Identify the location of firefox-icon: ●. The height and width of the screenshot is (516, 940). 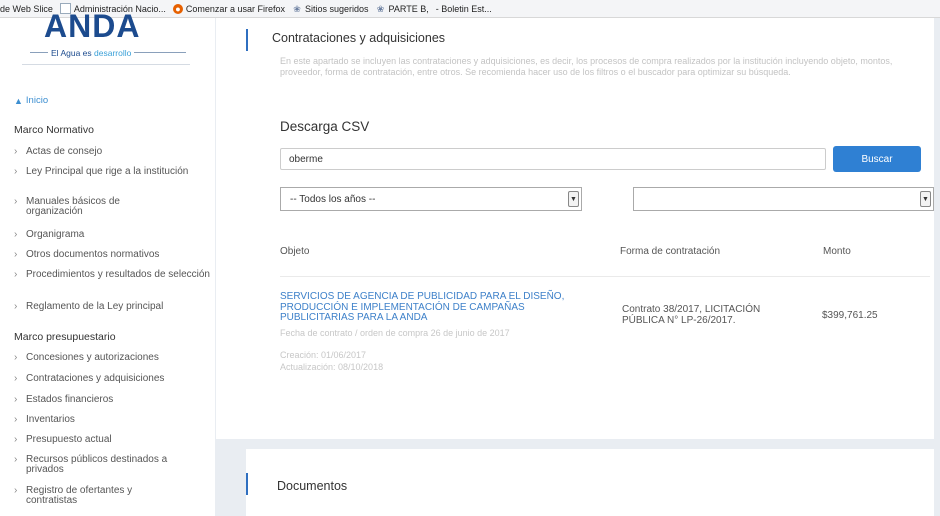
(177, 8).